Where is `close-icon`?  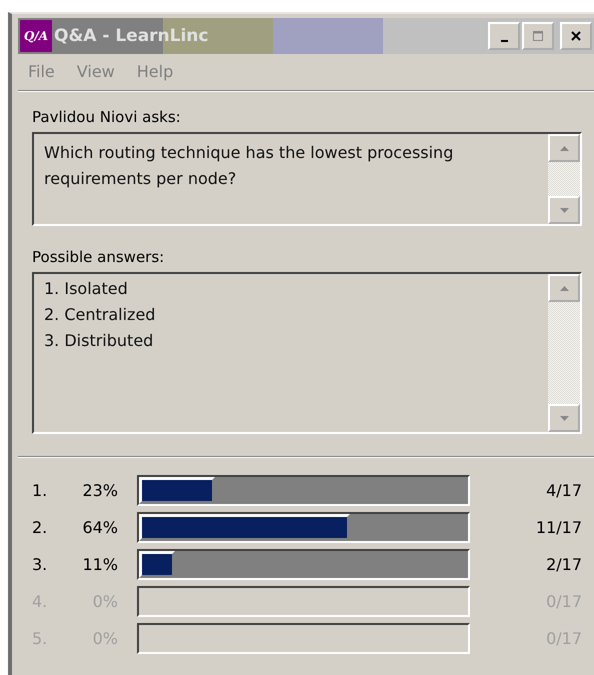 close-icon is located at coordinates (576, 36).